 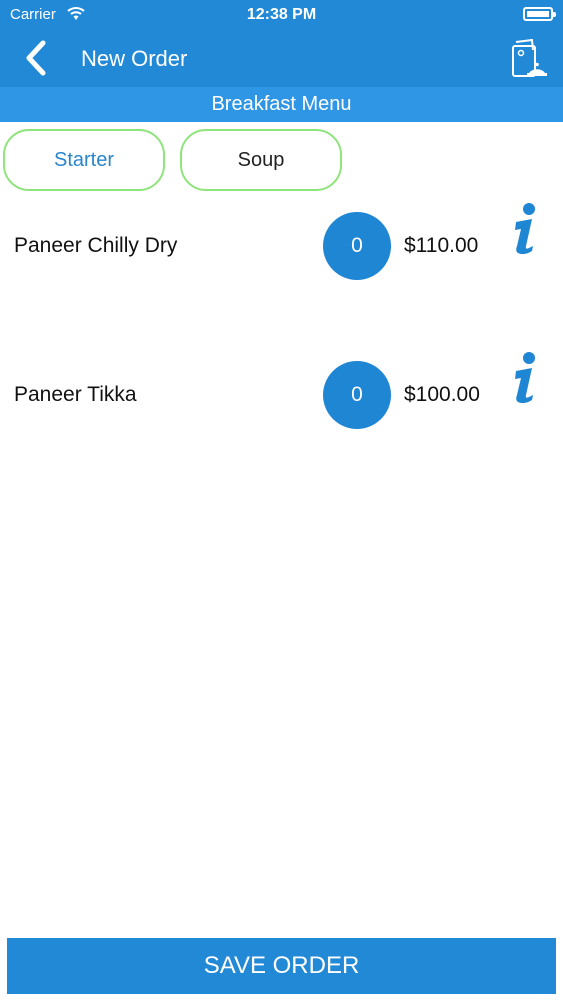 I want to click on menu-title-bar: Breakfast Menu, so click(x=281, y=104).